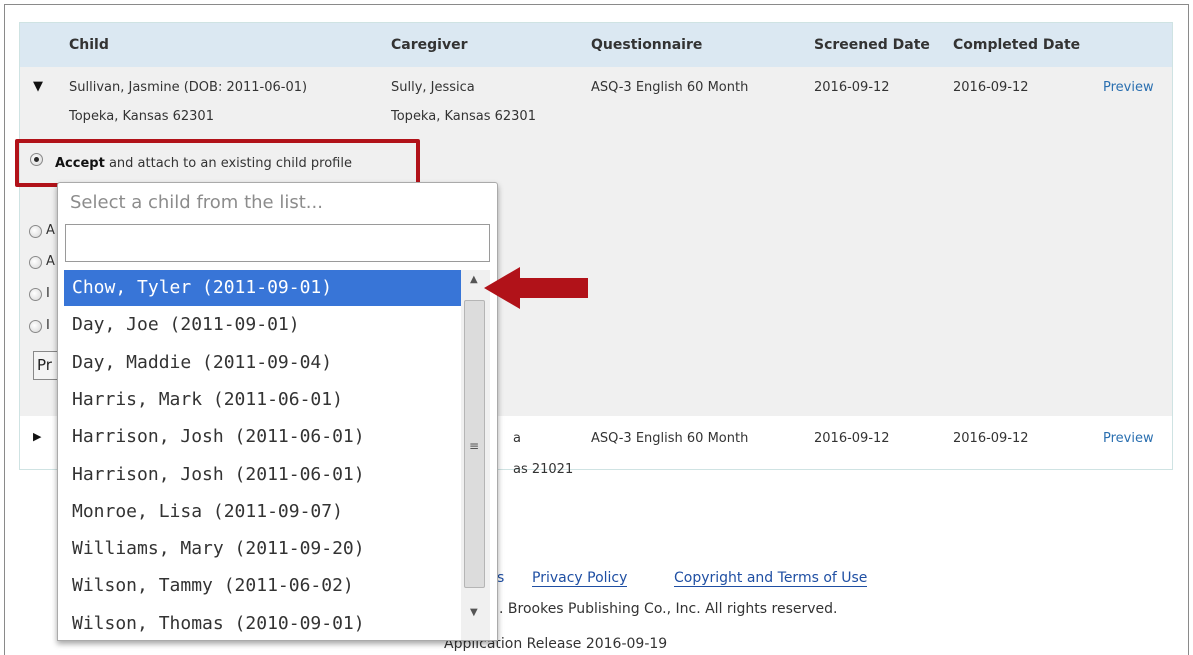 Image resolution: width=1193 pixels, height=655 pixels. I want to click on scroll-down-arrow-icon: ▼, so click(474, 612).